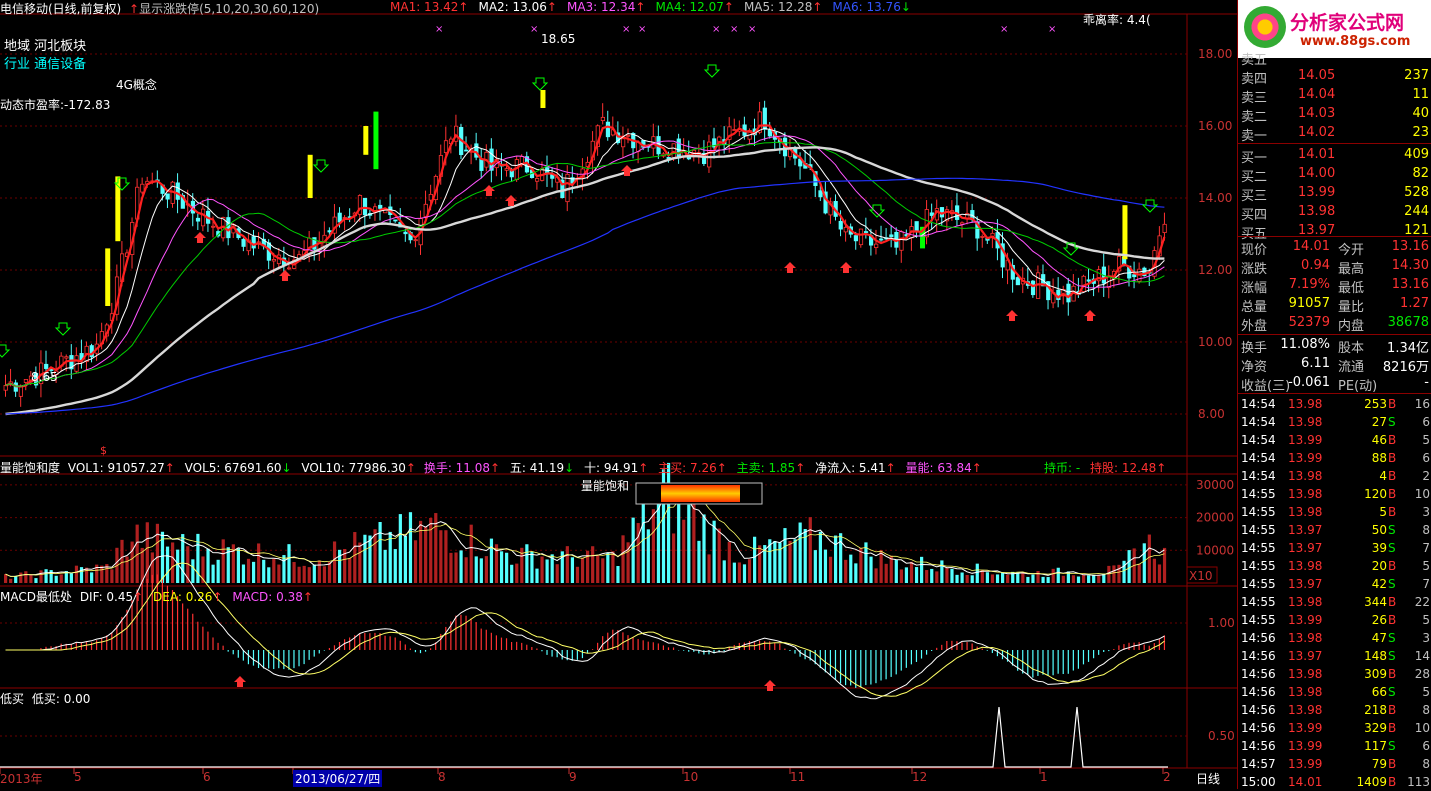 Image resolution: width=1431 pixels, height=791 pixels. Describe the element at coordinates (136, 85) in the screenshot. I see `concept-label: 4G概念` at that location.